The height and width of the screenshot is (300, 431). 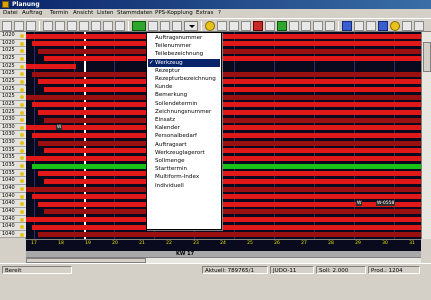 What do you see at coordinates (395, 26) in the screenshot?
I see `person-icon` at bounding box center [395, 26].